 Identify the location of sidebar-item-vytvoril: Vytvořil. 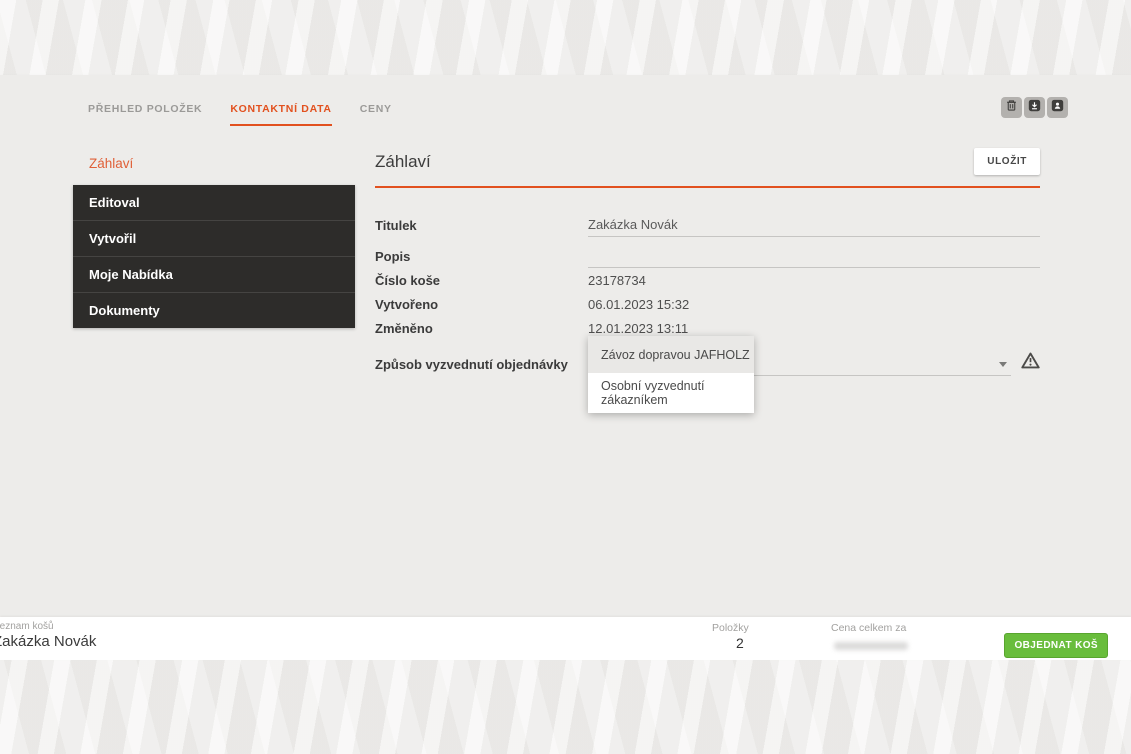
(214, 238).